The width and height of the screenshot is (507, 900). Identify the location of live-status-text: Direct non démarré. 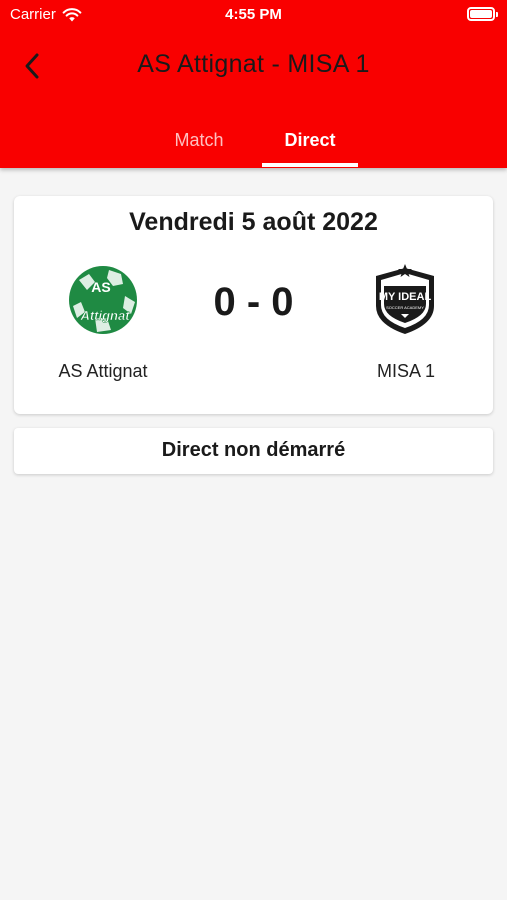
(253, 450).